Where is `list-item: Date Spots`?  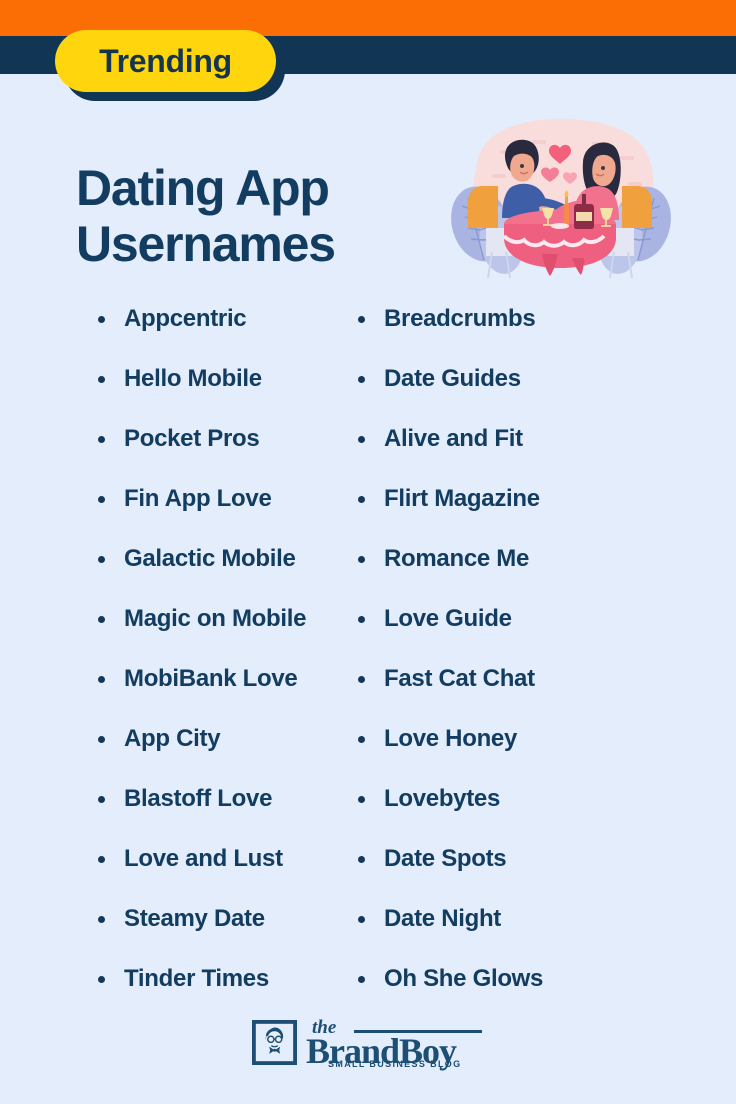 list-item: Date Spots is located at coordinates (547, 872).